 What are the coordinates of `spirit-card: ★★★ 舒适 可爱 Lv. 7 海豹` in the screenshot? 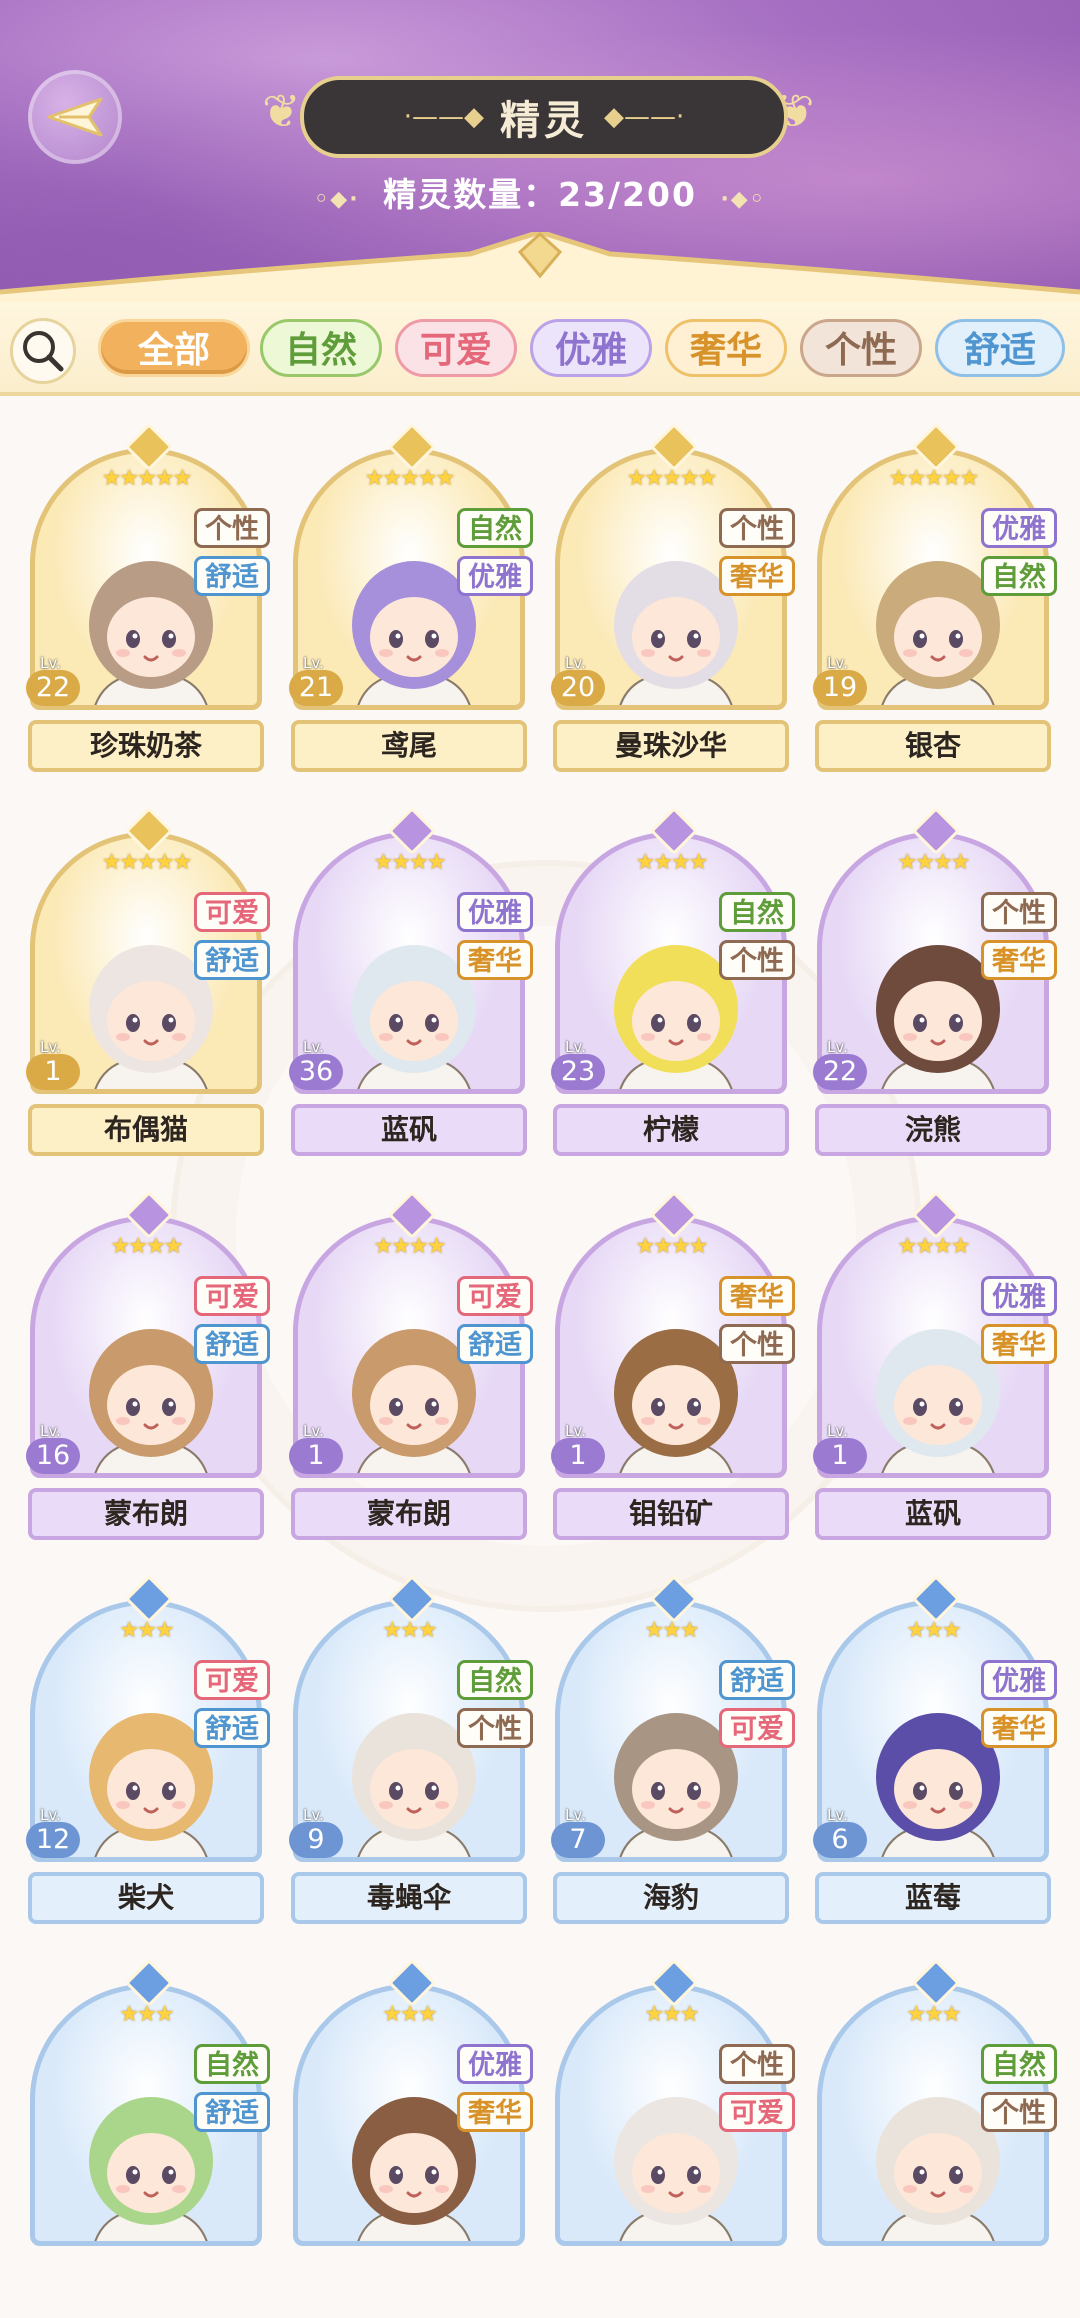 It's located at (673, 1754).